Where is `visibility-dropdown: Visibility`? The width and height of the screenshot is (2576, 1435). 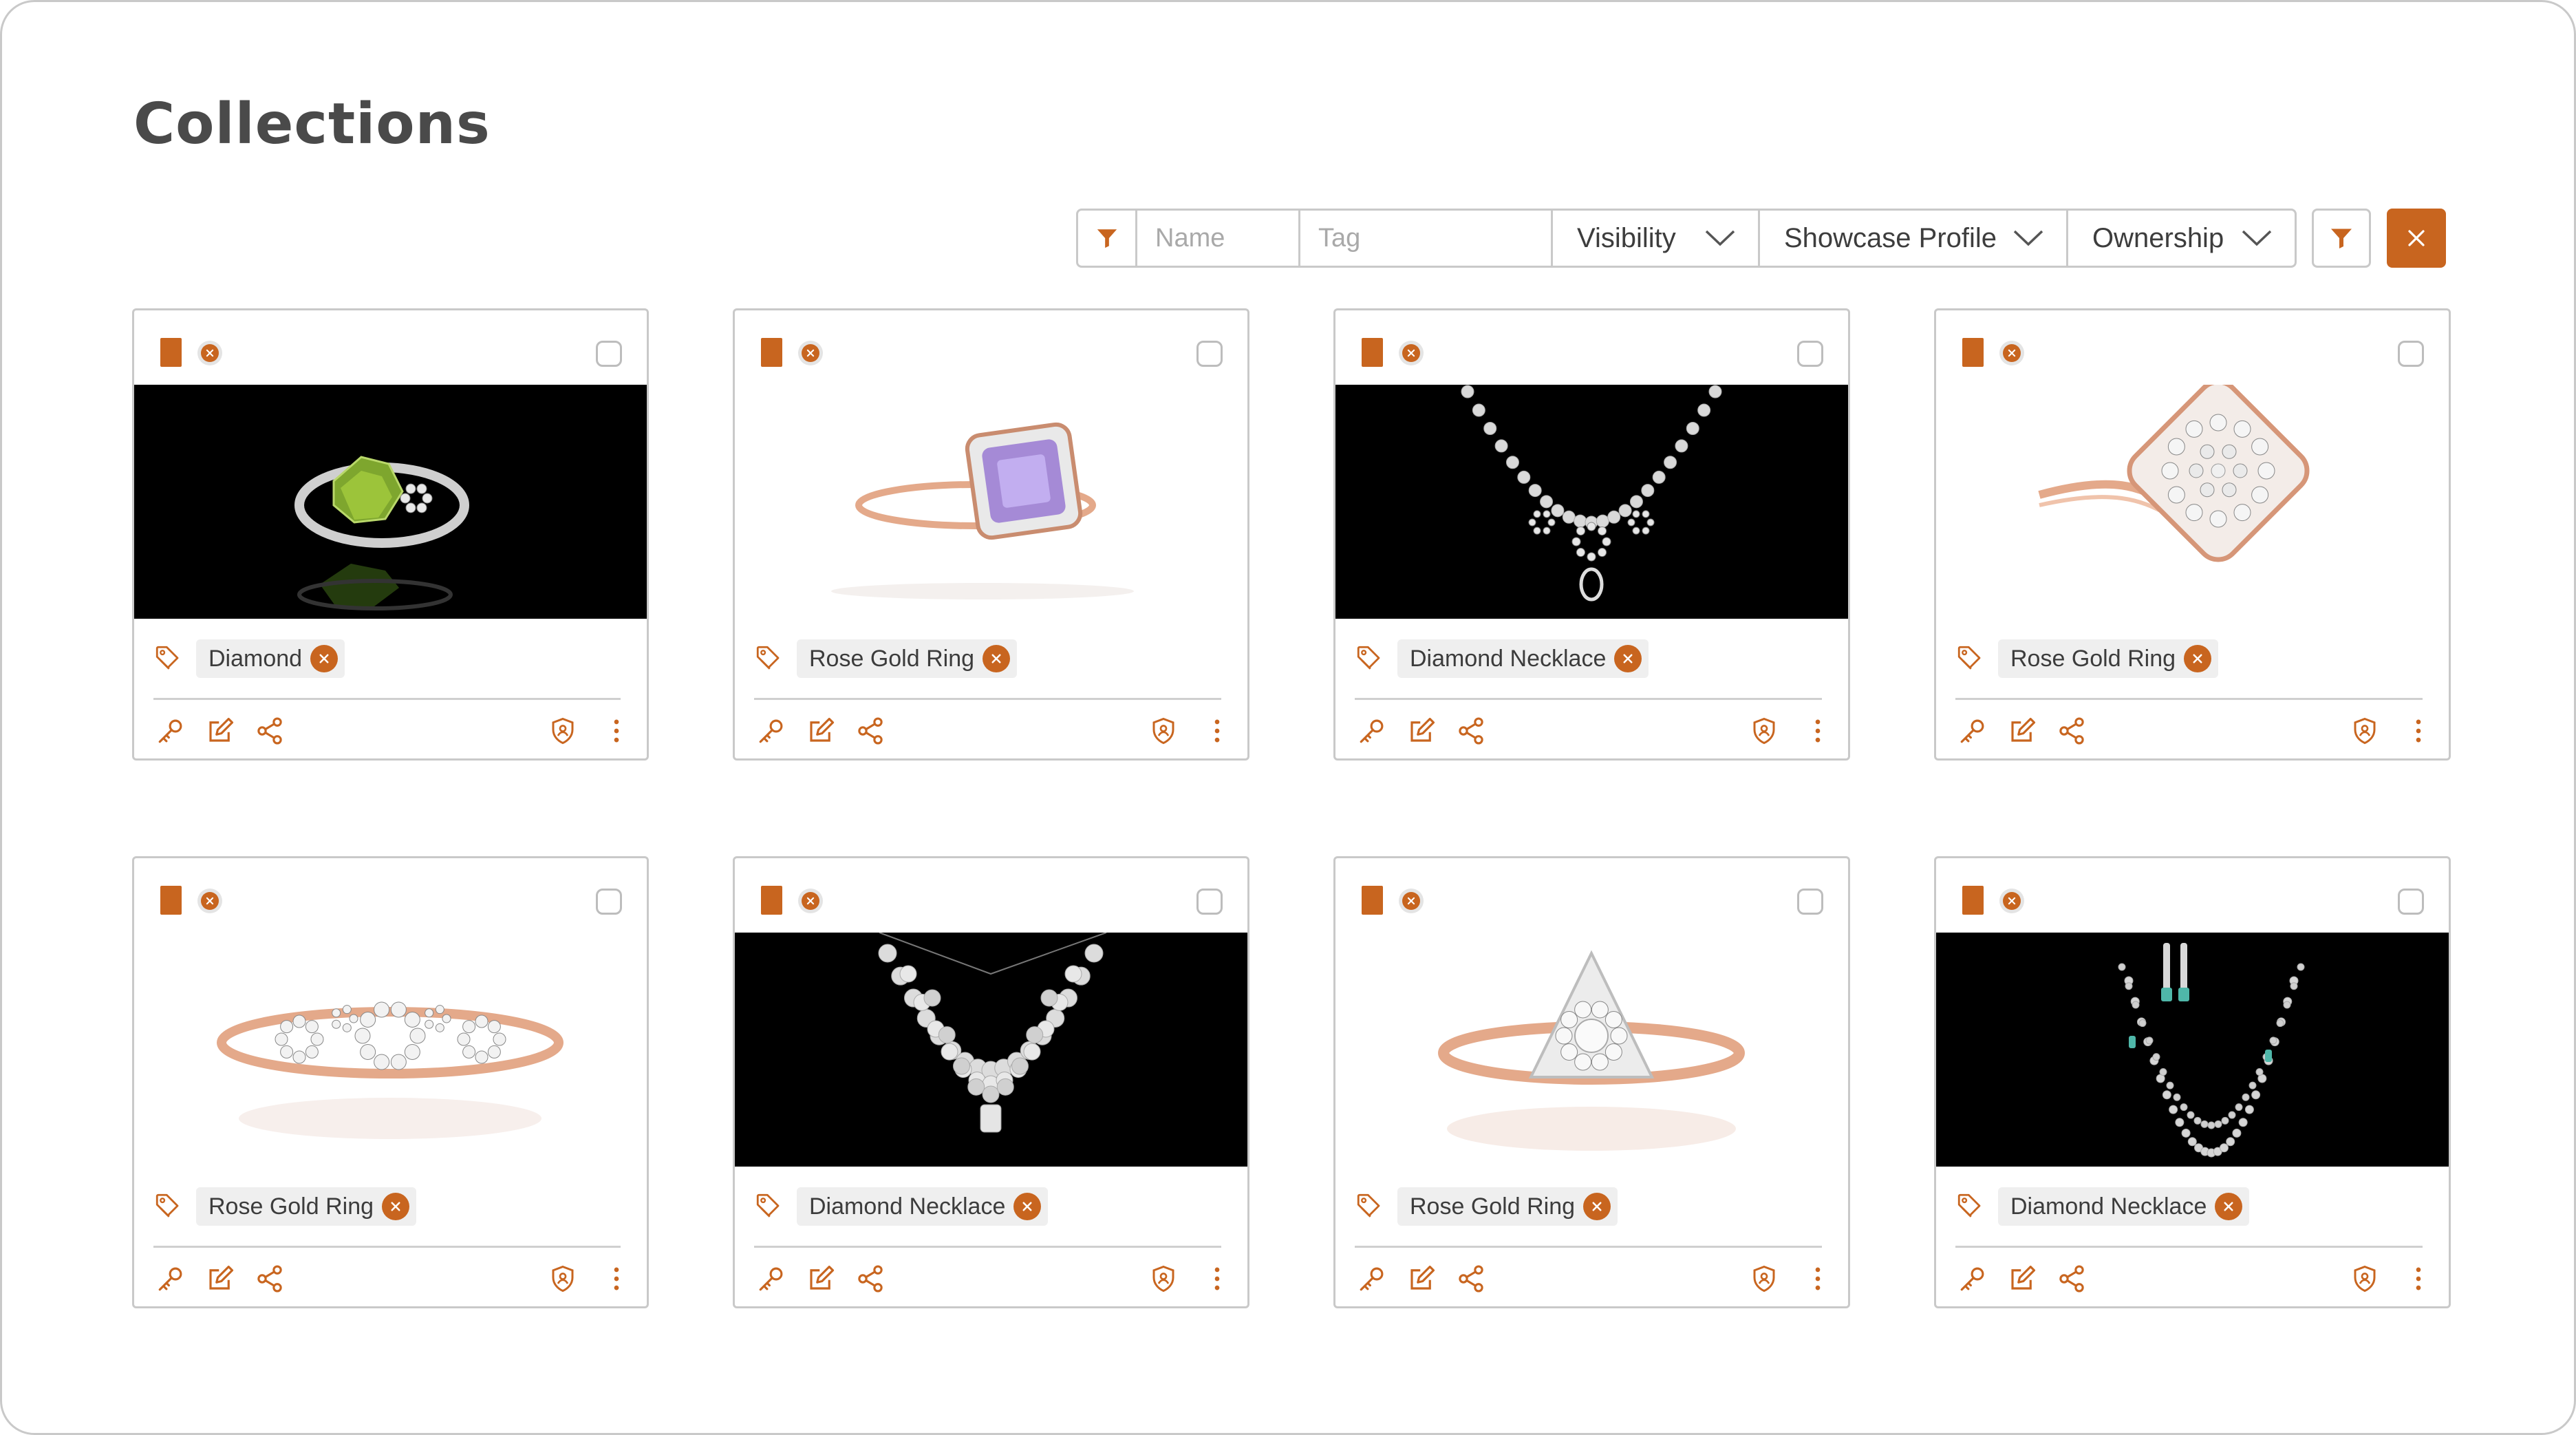
visibility-dropdown: Visibility is located at coordinates (1657, 239).